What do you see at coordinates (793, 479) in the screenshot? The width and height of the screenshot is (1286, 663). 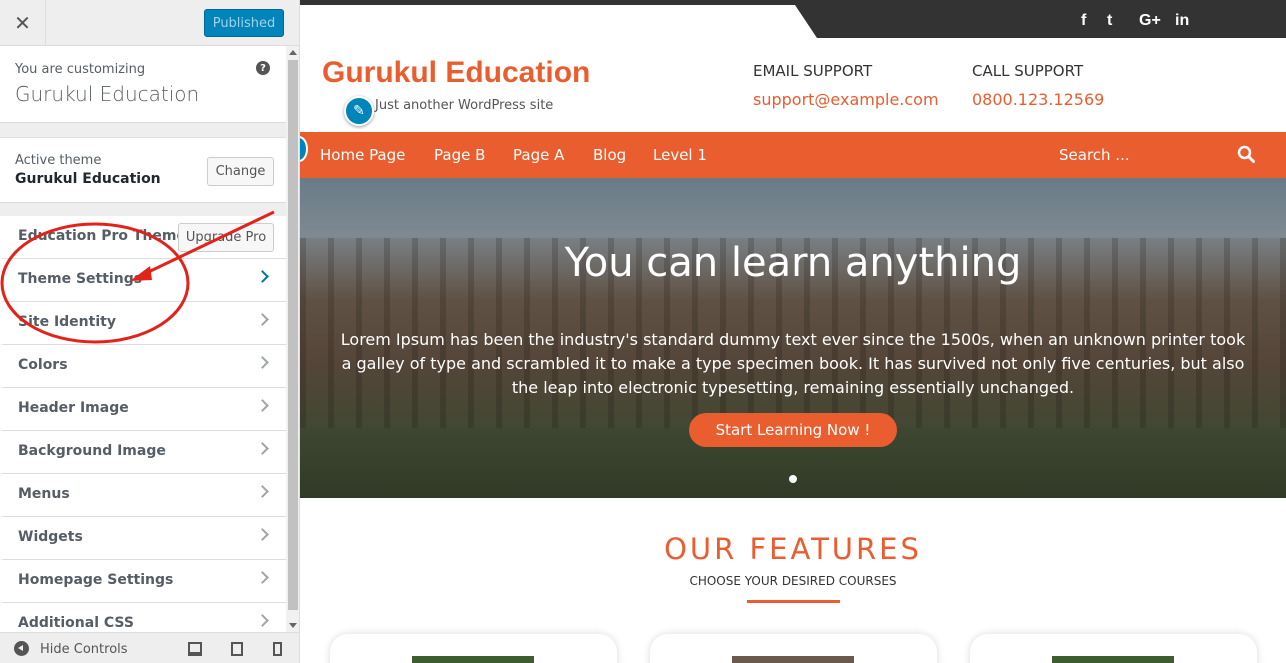 I see `slider-dot` at bounding box center [793, 479].